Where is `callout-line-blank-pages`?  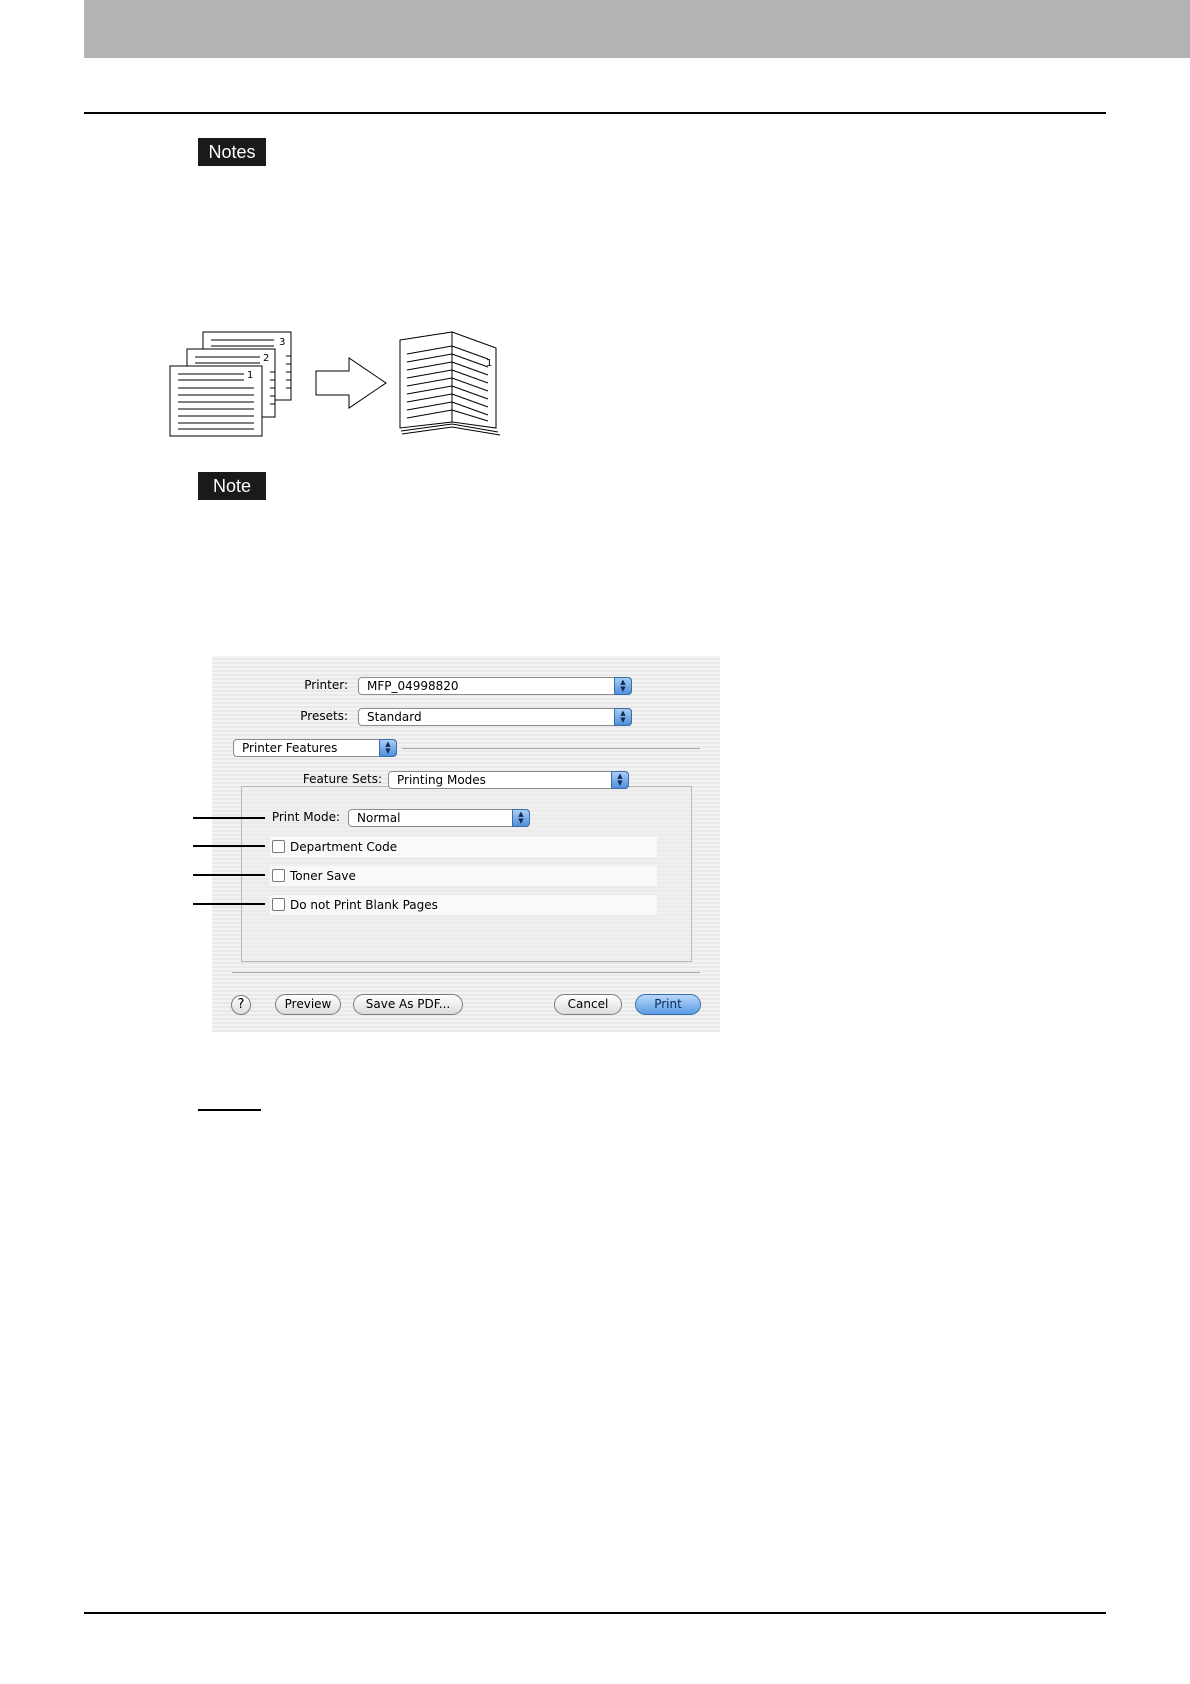 callout-line-blank-pages is located at coordinates (229, 904).